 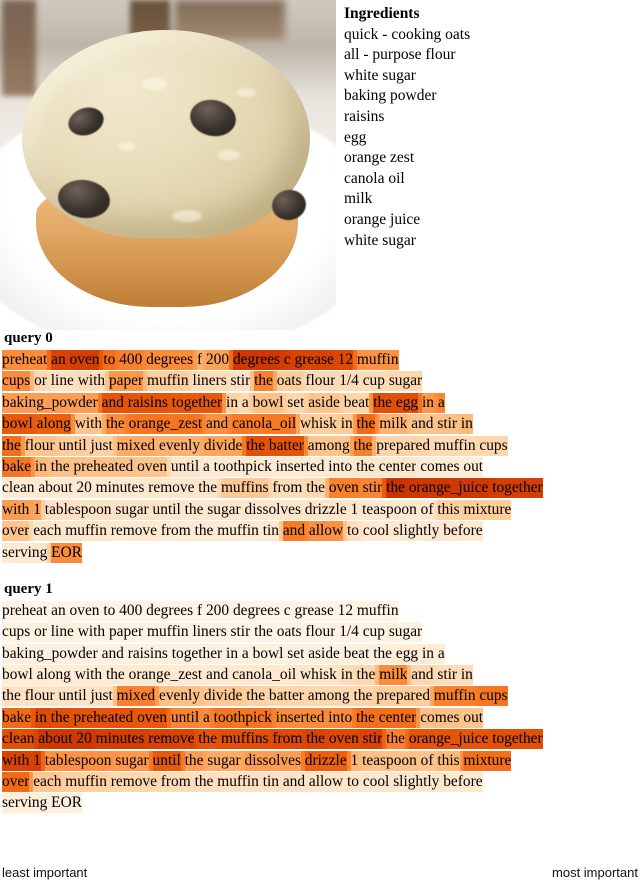 What do you see at coordinates (136, 445) in the screenshot?
I see `token: mixed` at bounding box center [136, 445].